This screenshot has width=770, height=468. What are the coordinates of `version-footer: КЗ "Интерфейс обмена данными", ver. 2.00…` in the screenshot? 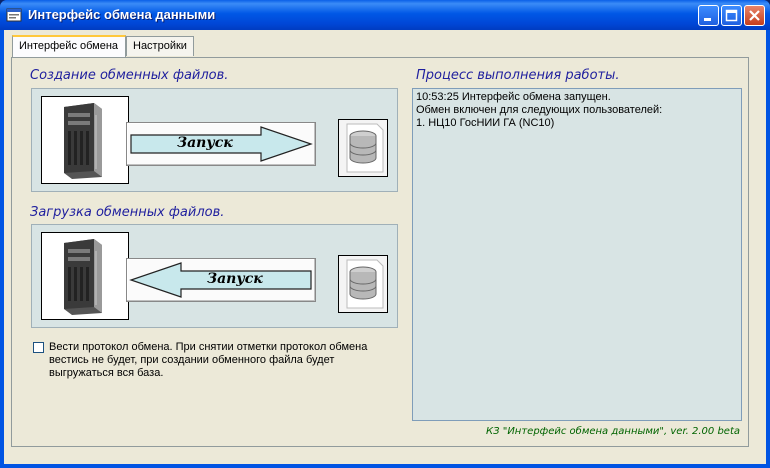 It's located at (613, 431).